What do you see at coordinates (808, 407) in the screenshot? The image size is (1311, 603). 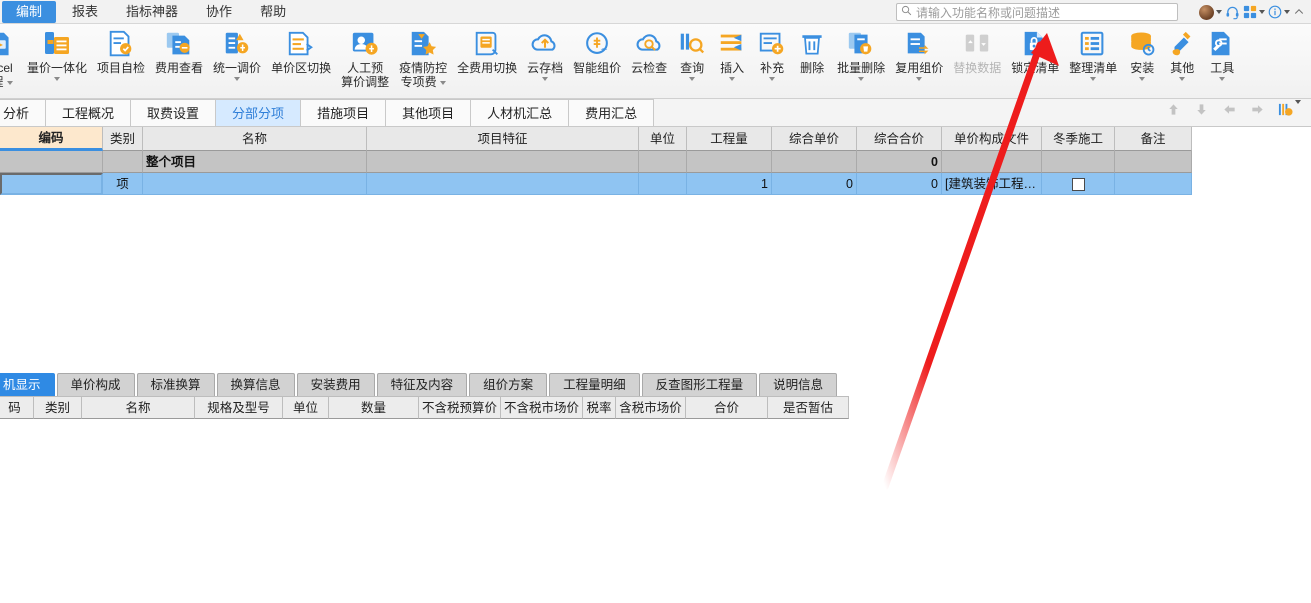 I see `bottom-col-shifouzangu: 是否暂估` at bounding box center [808, 407].